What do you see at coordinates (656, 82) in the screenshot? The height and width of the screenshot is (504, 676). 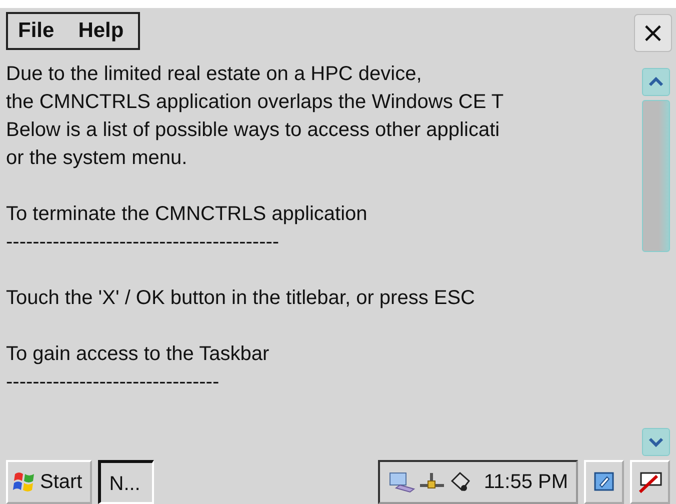 I see `scroll-up-icon` at bounding box center [656, 82].